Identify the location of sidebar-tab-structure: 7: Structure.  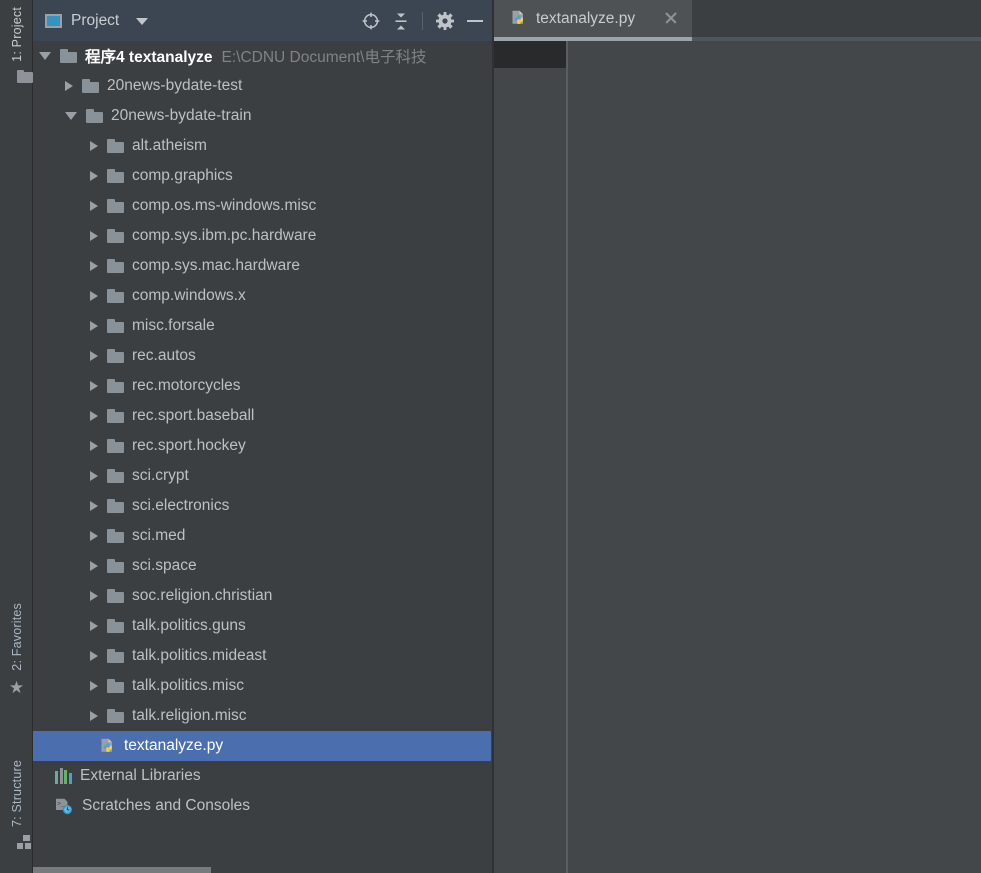
(16, 803).